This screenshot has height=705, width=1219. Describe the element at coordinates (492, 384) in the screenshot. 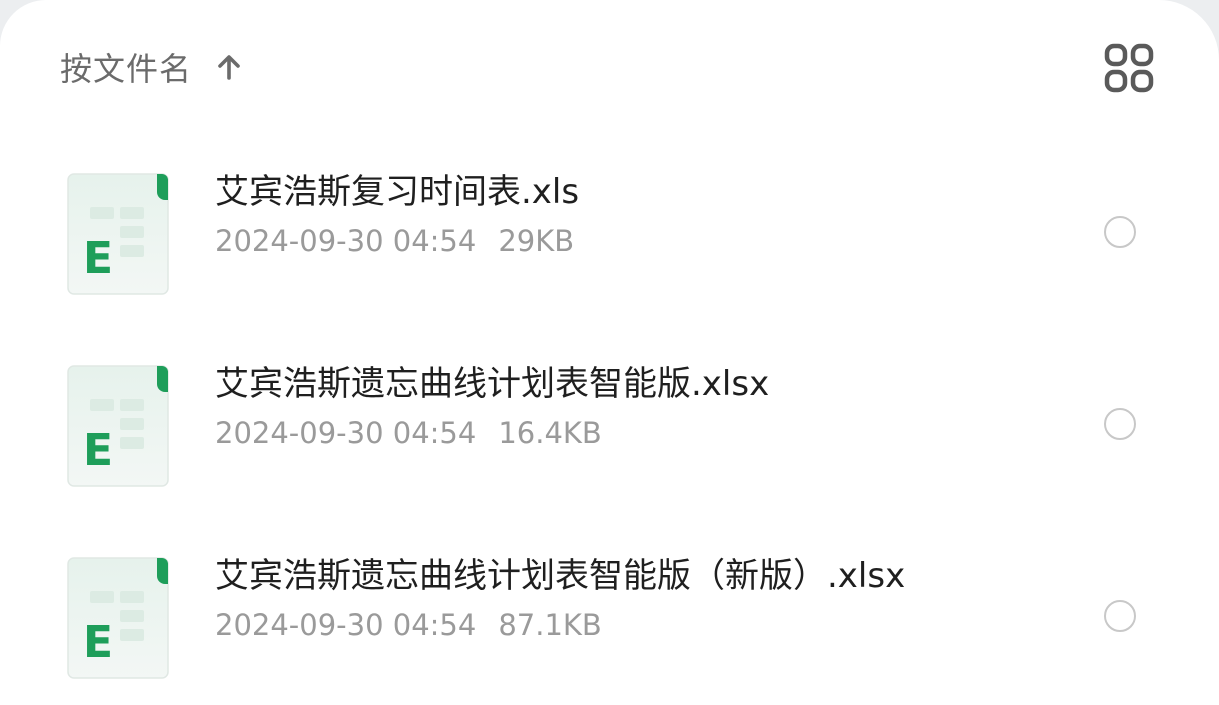

I see `file-name: 艾宾浩斯遗忘曲线计划表智能版.xlsx` at that location.